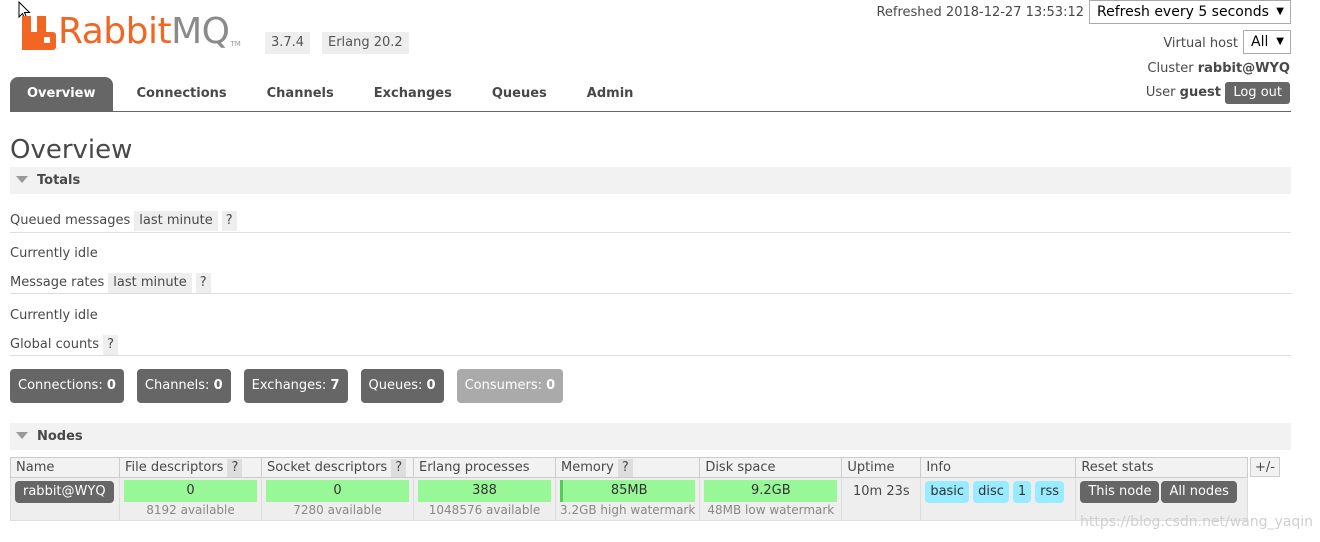  I want to click on column-header-file-descriptors: File descriptors?, so click(190, 467).